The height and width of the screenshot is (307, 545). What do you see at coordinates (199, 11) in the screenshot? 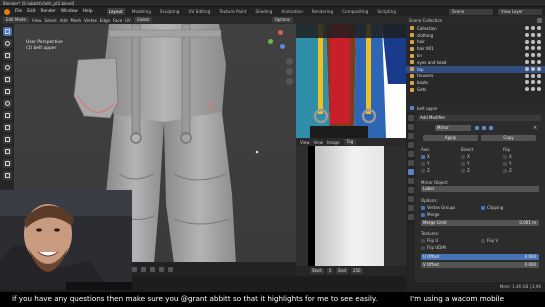
I see `workspace-tab-uv-editing: UV Editing` at bounding box center [199, 11].